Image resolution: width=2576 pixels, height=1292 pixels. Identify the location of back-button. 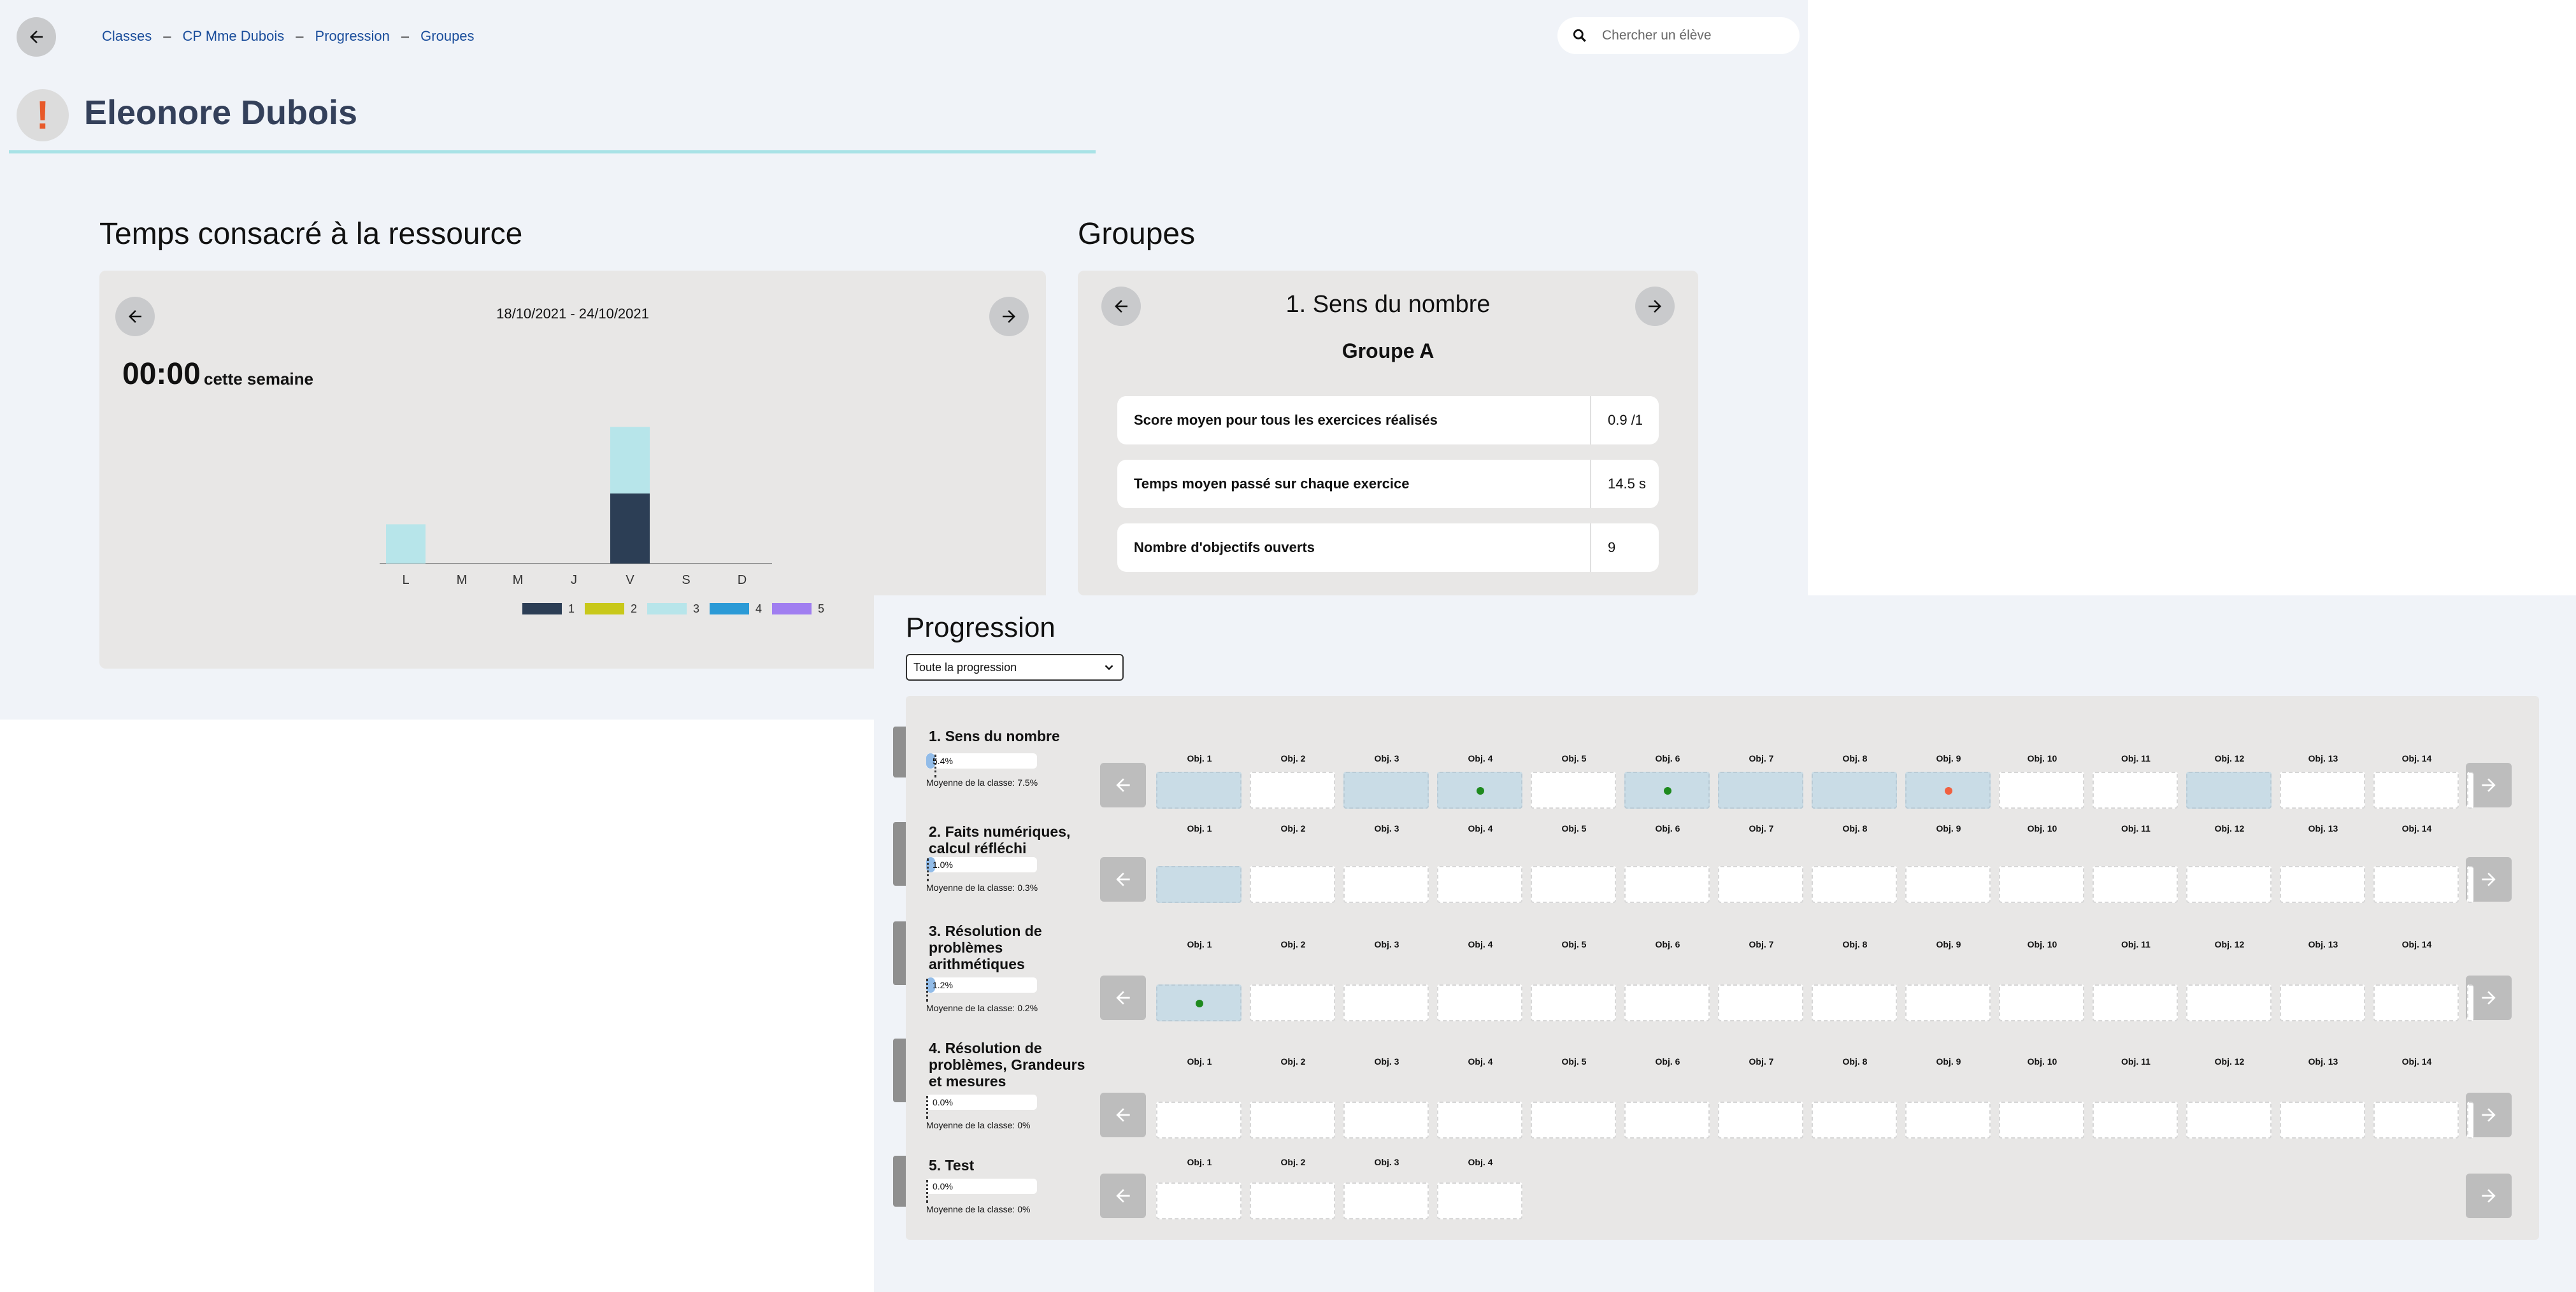
(36, 37).